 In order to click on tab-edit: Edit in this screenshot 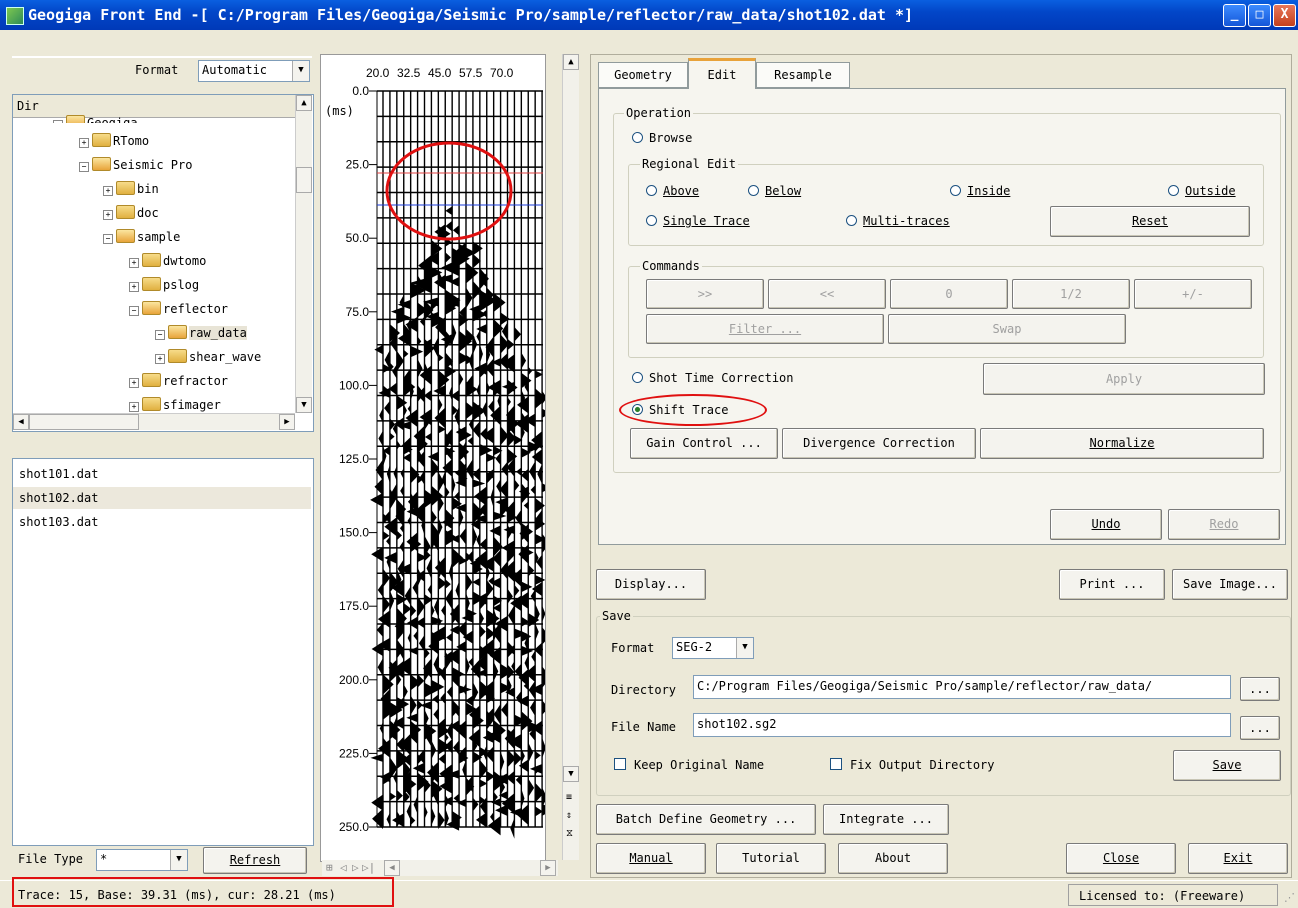, I will do `click(722, 73)`.